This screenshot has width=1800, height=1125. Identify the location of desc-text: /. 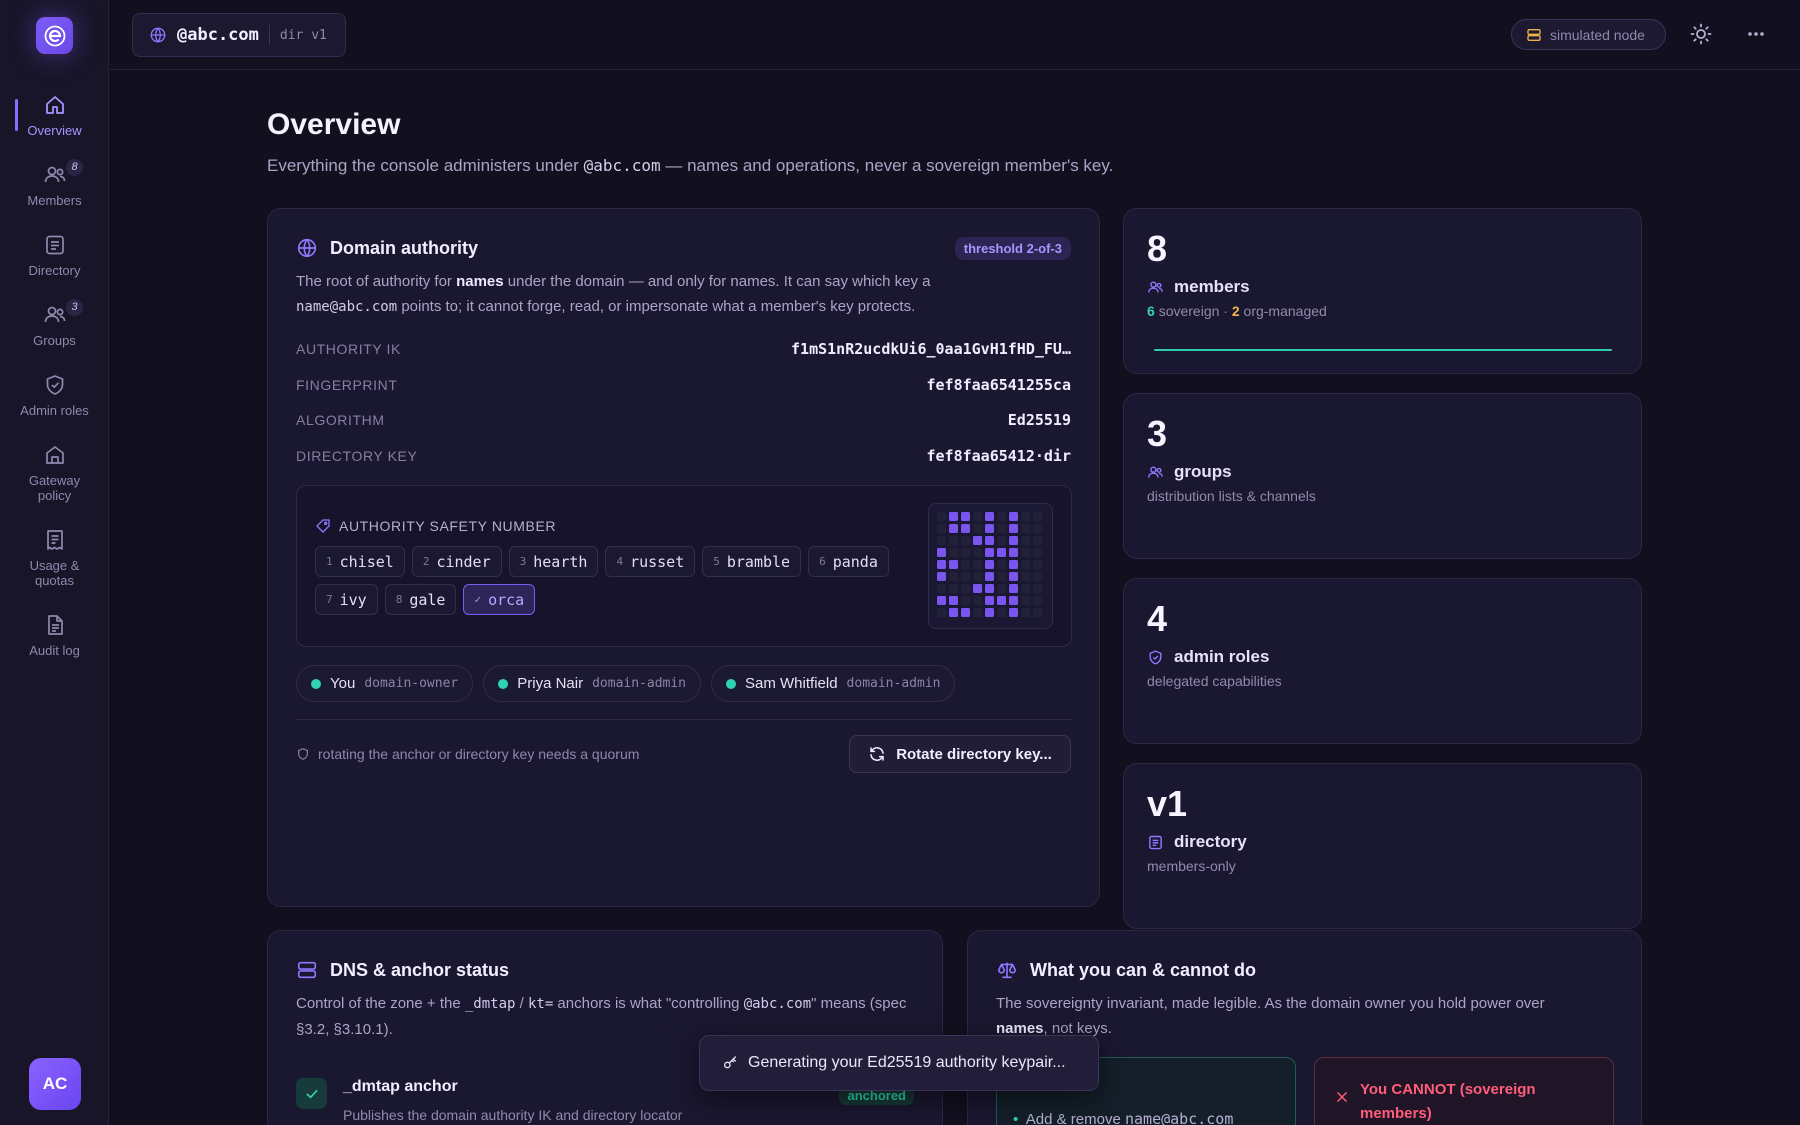
(521, 1003).